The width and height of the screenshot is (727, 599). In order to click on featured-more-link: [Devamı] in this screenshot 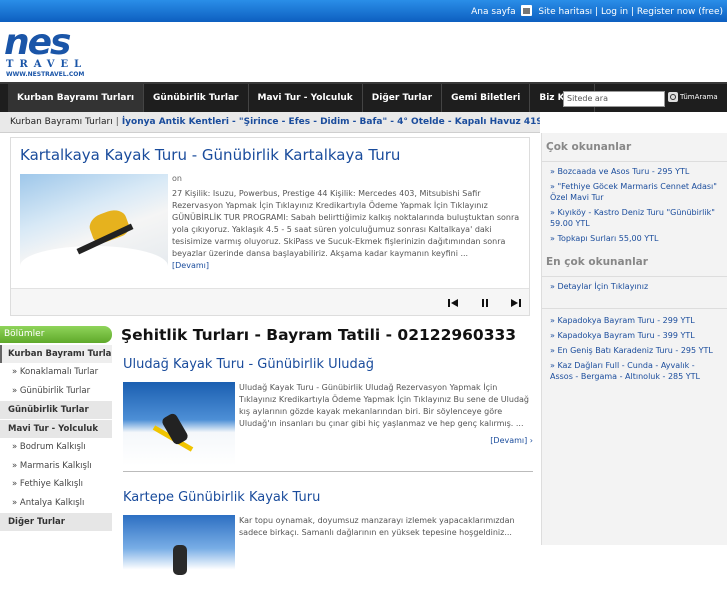, I will do `click(190, 265)`.